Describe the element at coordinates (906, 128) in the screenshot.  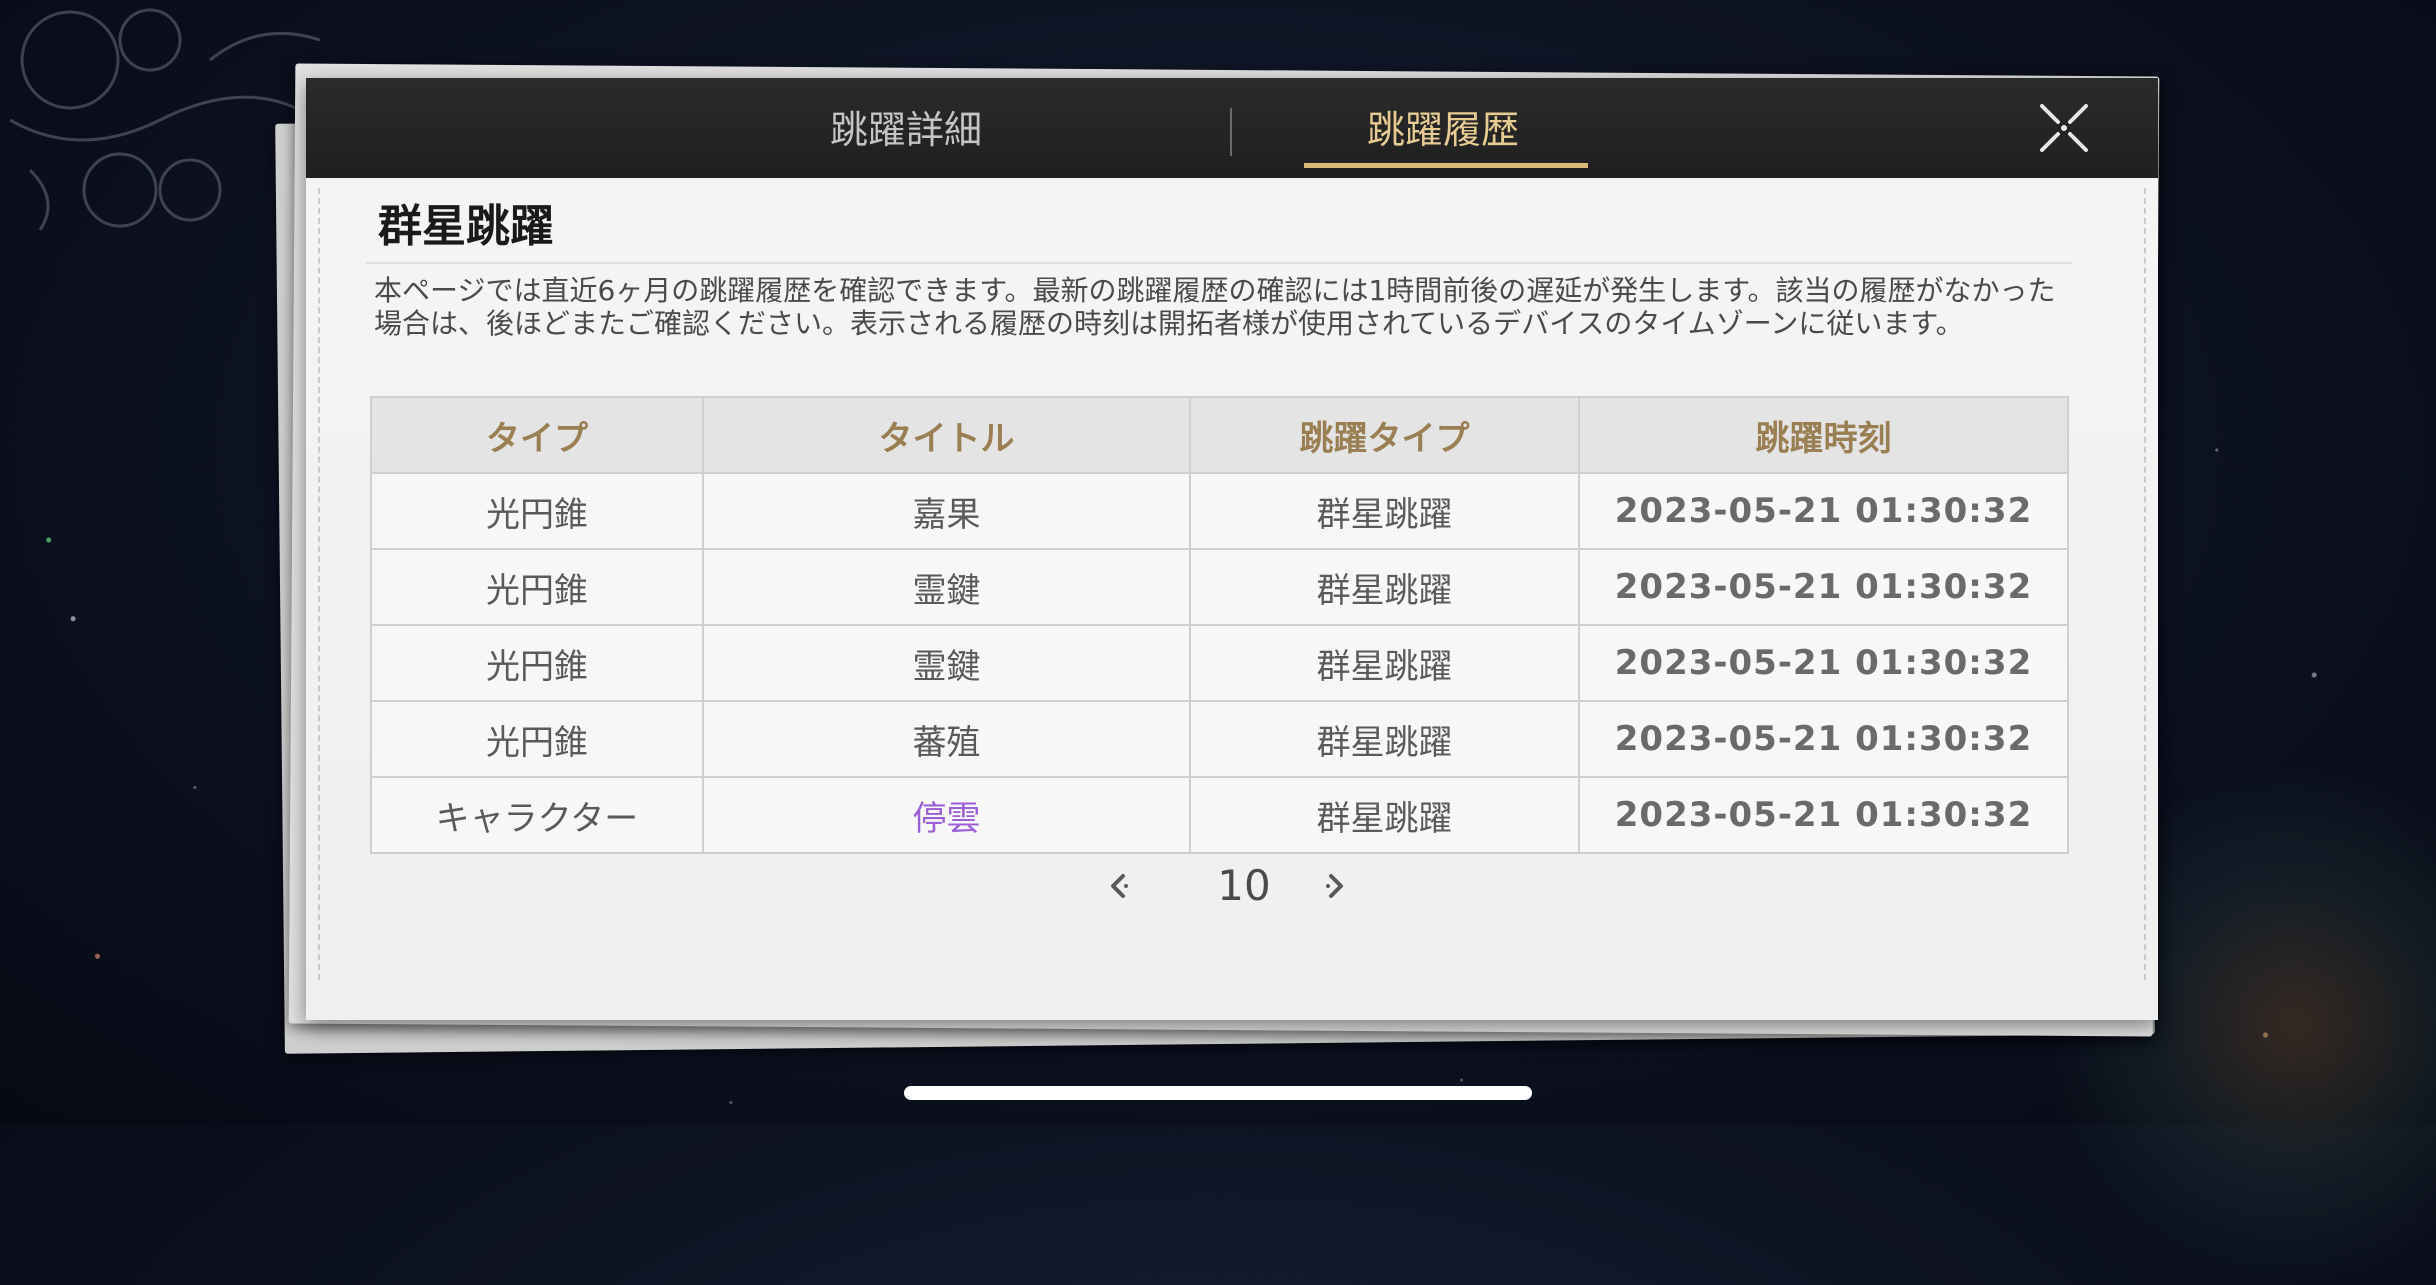
I see `tab-warp-details: 跳躍詳細` at that location.